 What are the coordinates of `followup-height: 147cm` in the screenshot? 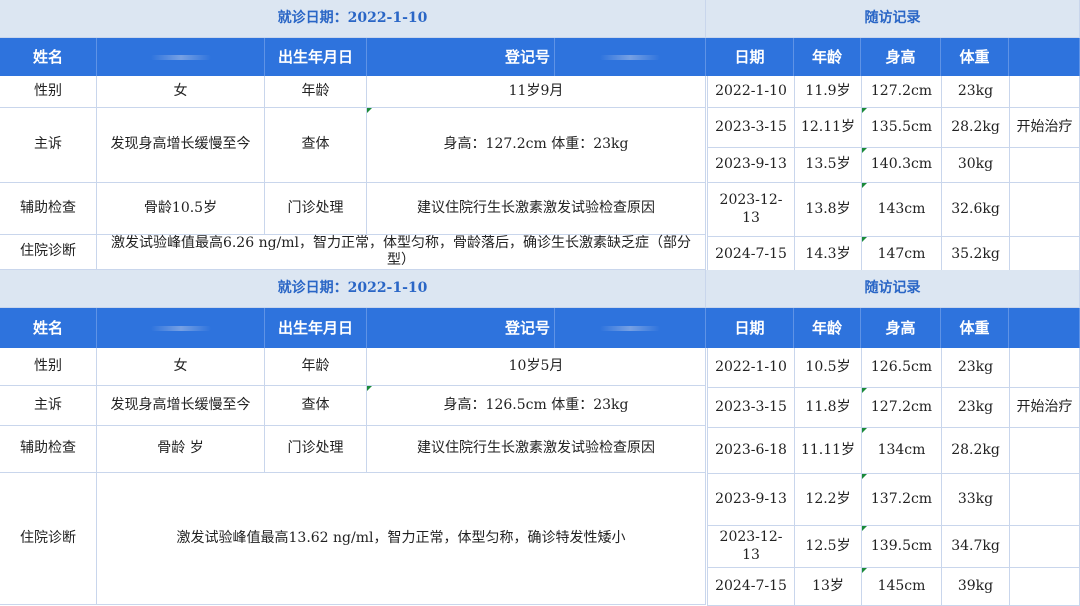 It's located at (902, 255).